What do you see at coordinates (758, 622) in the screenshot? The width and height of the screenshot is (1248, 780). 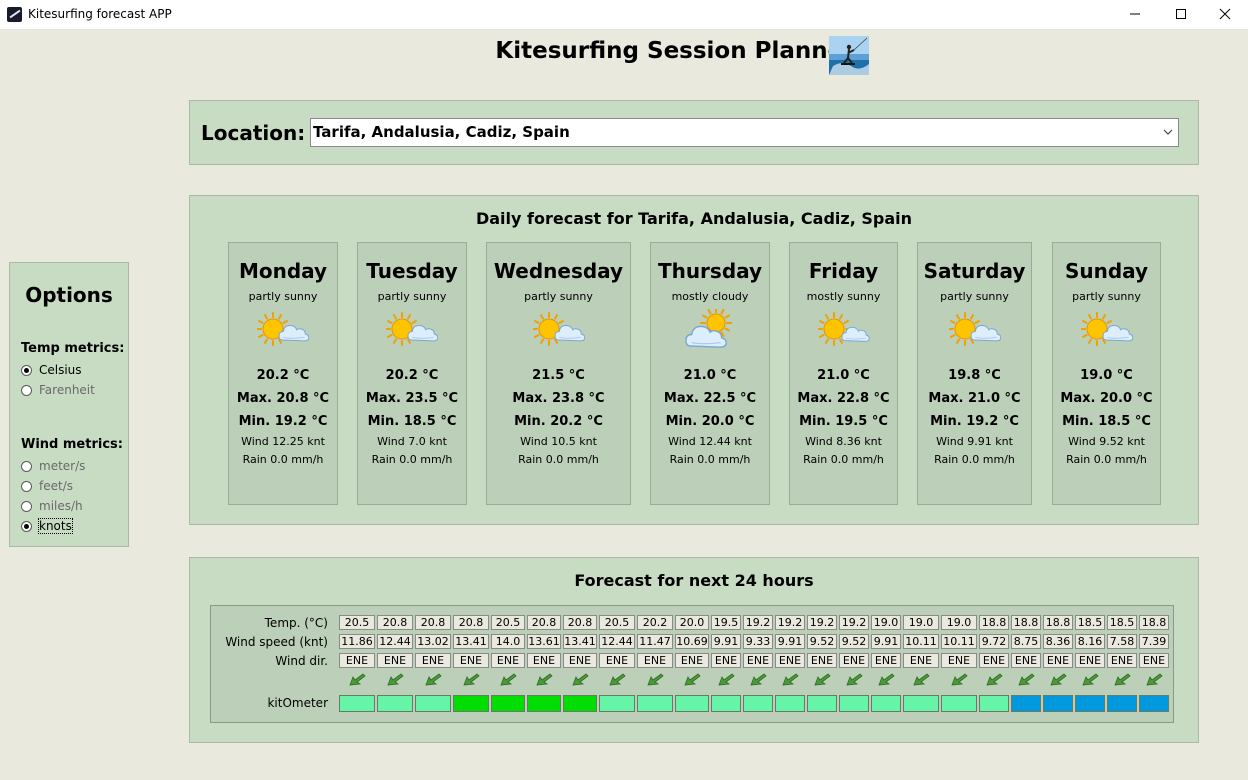 I see `hour-temp-cell: 19.2` at bounding box center [758, 622].